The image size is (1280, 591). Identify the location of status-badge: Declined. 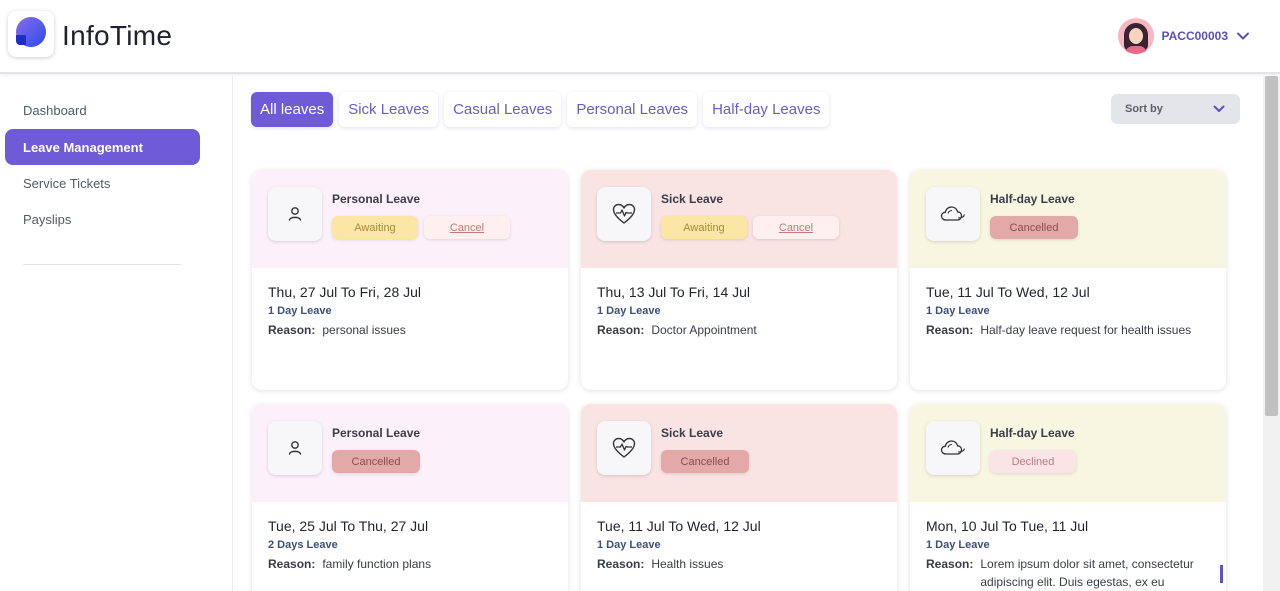
(1033, 461).